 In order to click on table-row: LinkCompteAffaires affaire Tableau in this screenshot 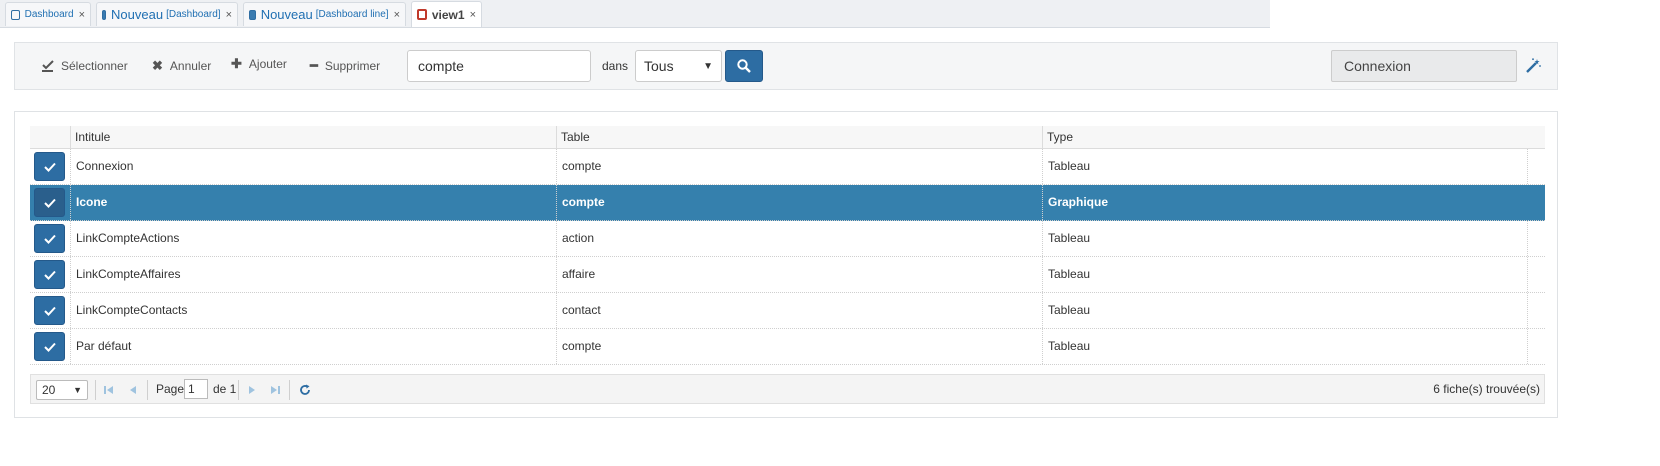, I will do `click(787, 275)`.